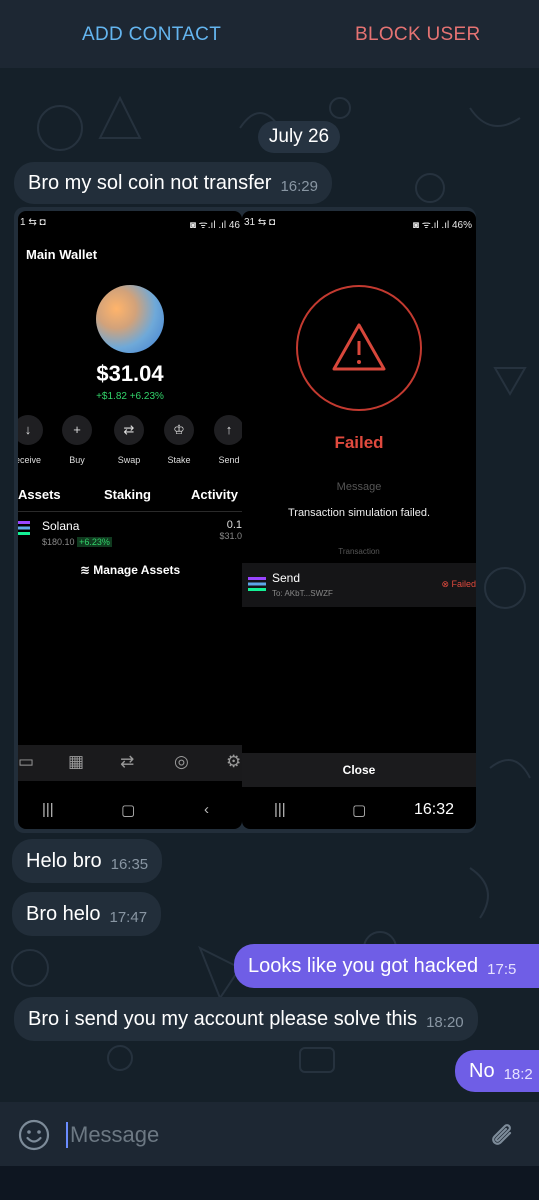  Describe the element at coordinates (359, 770) in the screenshot. I see `close-button: Close` at that location.